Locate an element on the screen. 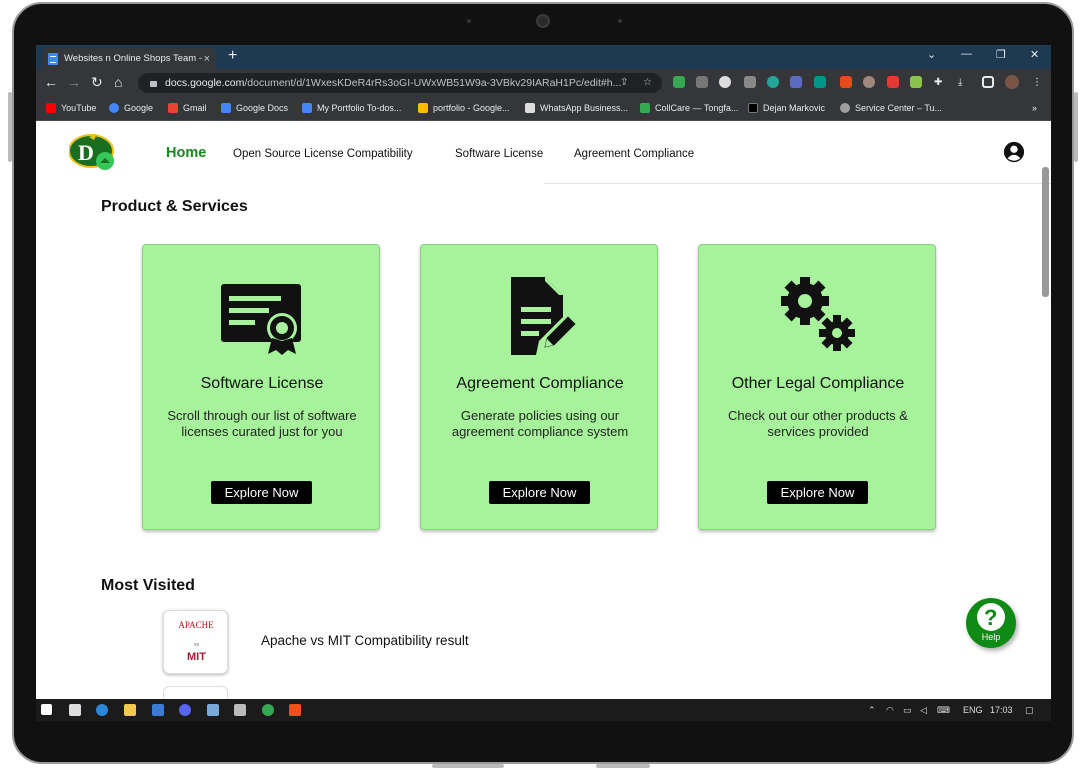  help-question-icon: ? is located at coordinates (991, 617).